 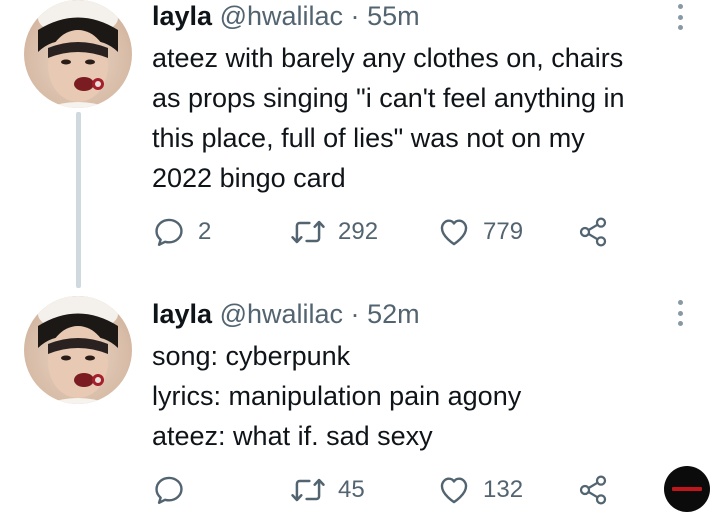 I want to click on timestamp: 52m, so click(x=393, y=314).